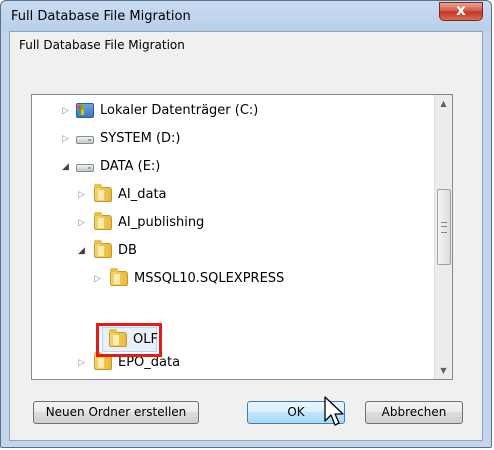 The image size is (494, 450). I want to click on tree-scrollbar: ▲ ▼, so click(443, 237).